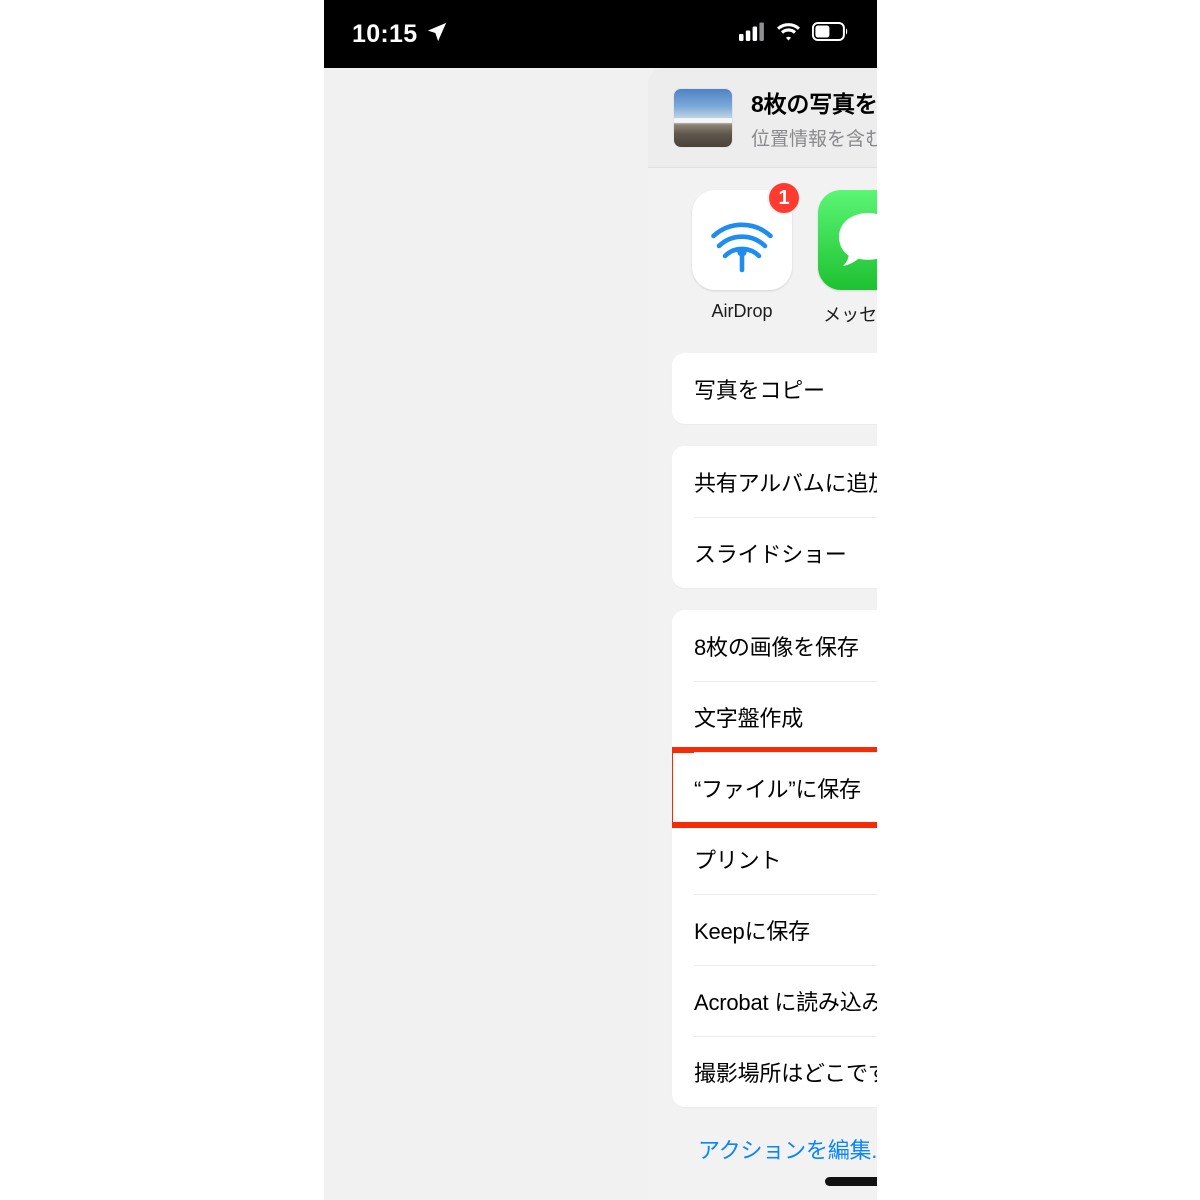 The image size is (1200, 1200). I want to click on app-messages: メッセージ, so click(847, 258).